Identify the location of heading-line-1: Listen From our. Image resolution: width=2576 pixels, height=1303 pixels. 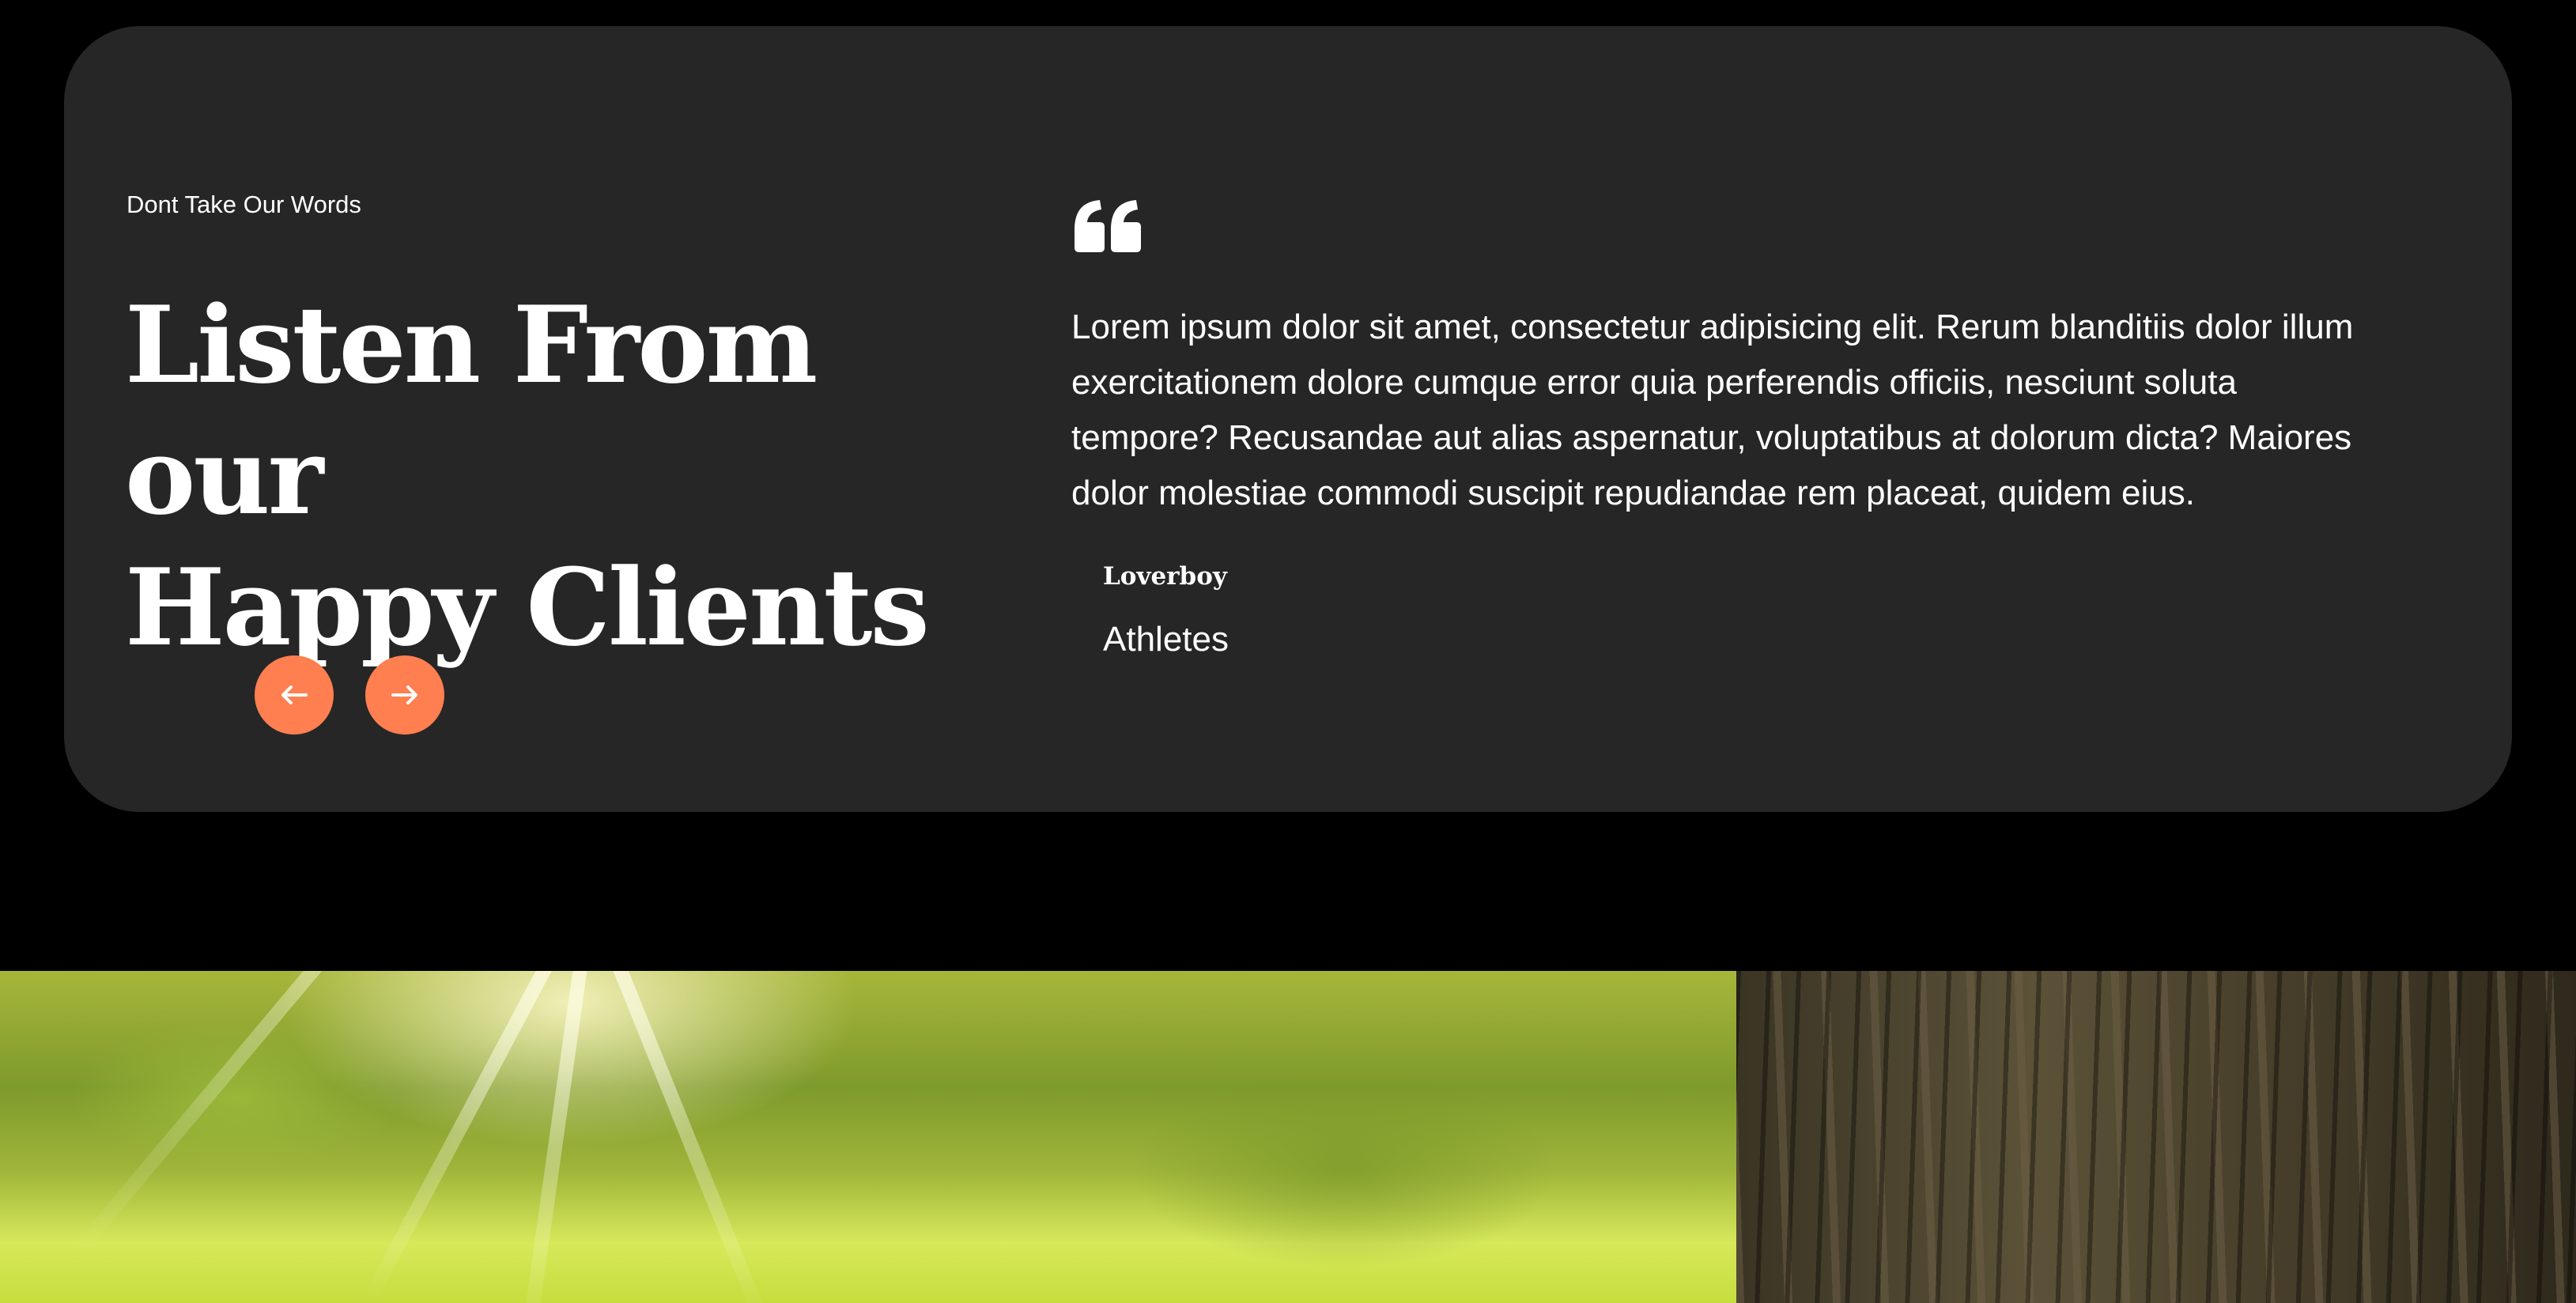
(471, 410).